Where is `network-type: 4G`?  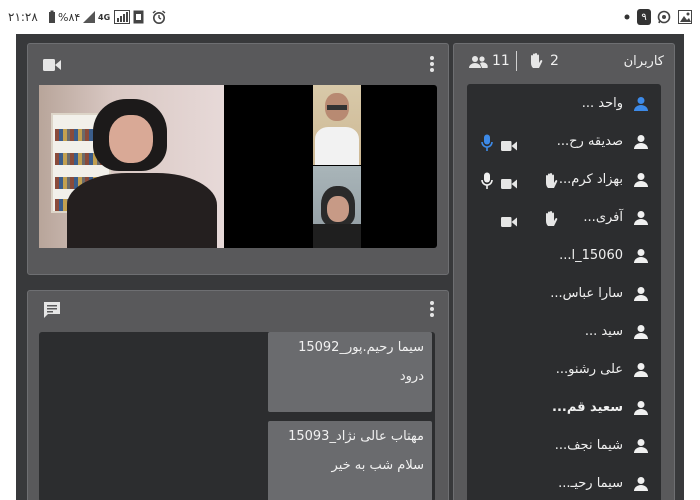
network-type: 4G is located at coordinates (104, 17).